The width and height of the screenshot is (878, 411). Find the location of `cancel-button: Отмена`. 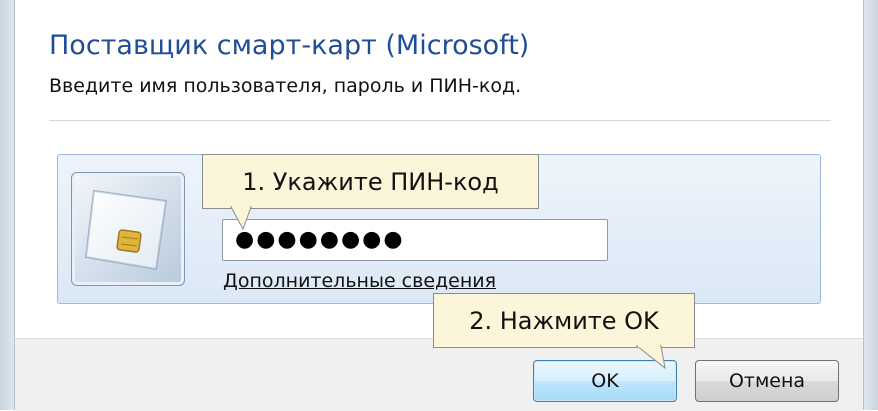

cancel-button: Отмена is located at coordinates (767, 381).